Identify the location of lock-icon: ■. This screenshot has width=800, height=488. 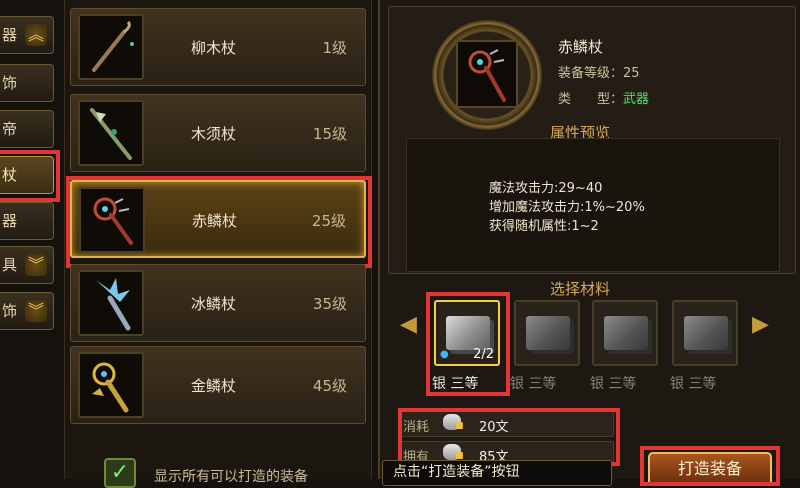
(459, 426).